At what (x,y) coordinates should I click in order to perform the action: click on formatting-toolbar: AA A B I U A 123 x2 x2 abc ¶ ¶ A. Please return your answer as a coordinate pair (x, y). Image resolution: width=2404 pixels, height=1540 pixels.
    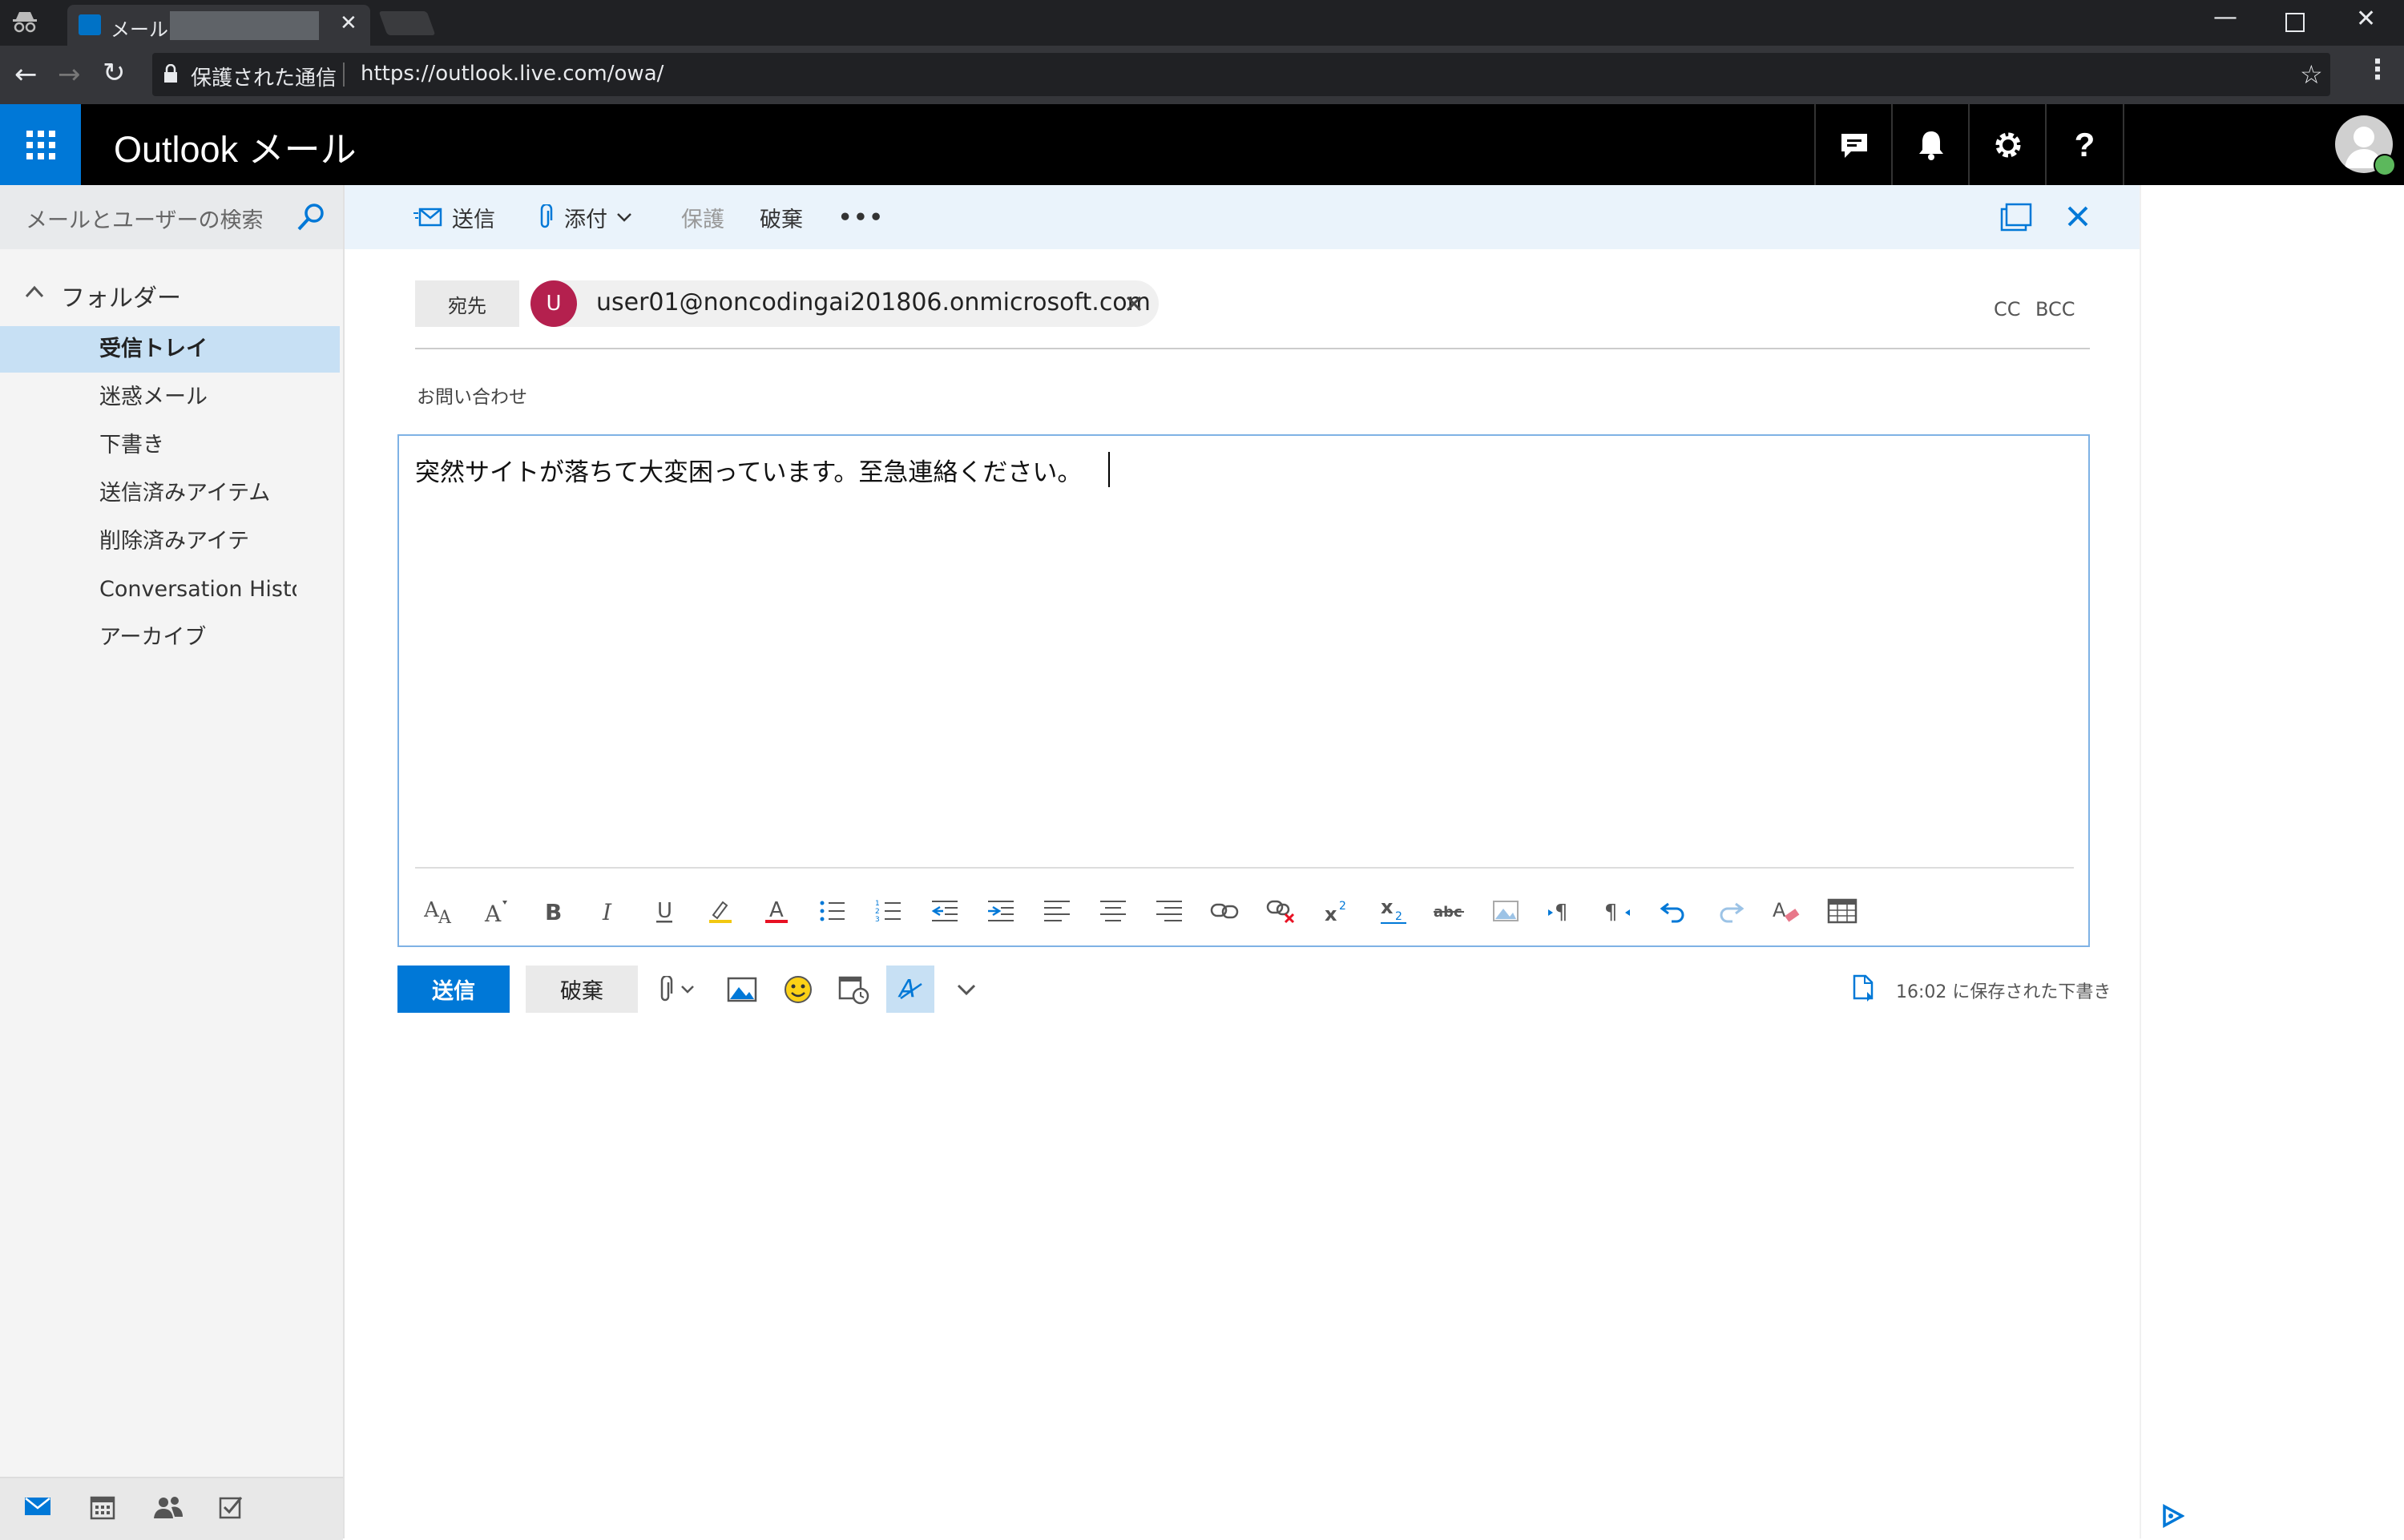
    Looking at the image, I should click on (1245, 911).